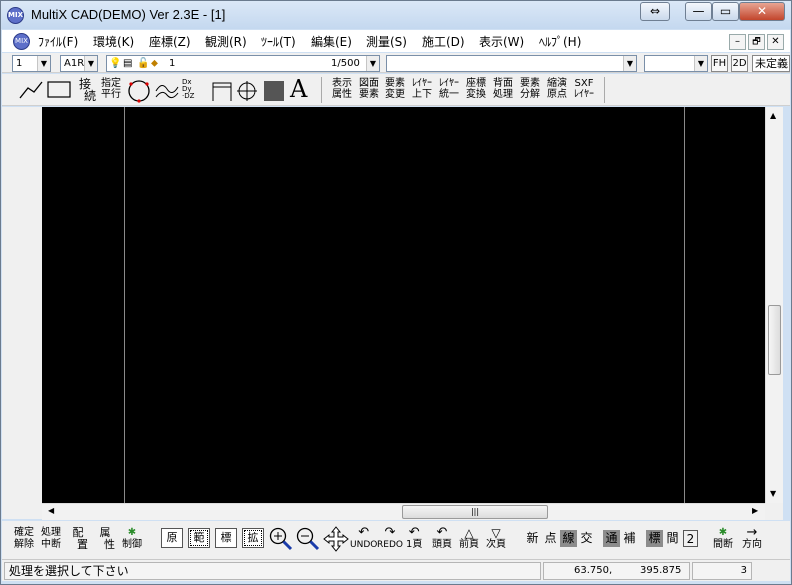  I want to click on scroll-up-icon: ▲, so click(773, 115).